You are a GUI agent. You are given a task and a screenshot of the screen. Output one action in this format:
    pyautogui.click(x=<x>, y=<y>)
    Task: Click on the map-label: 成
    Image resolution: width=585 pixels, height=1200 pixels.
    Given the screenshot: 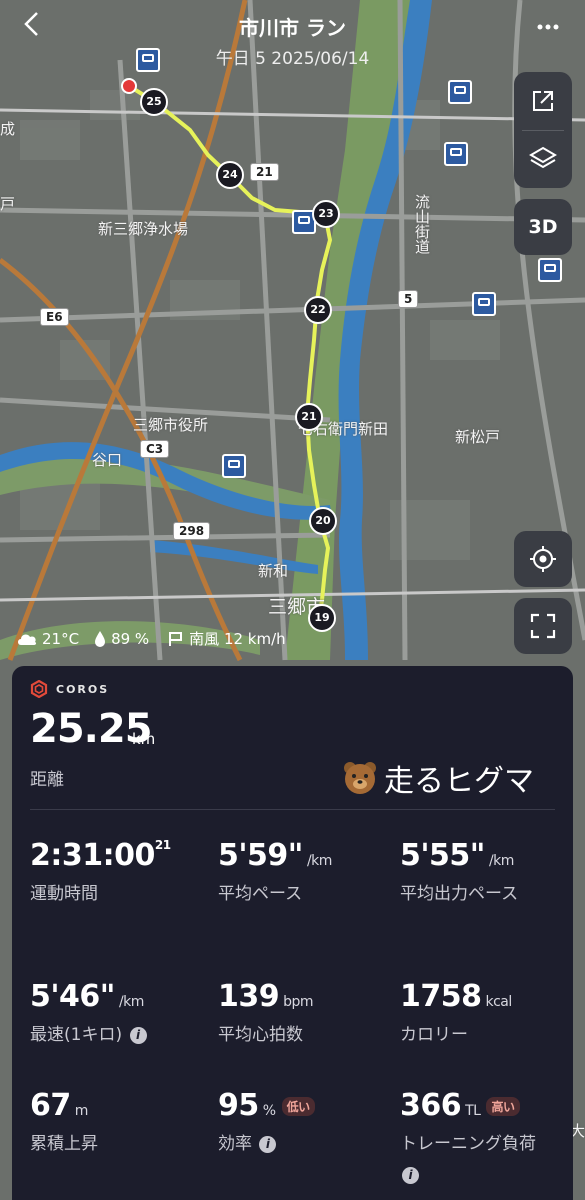 What is the action you would take?
    pyautogui.click(x=8, y=129)
    